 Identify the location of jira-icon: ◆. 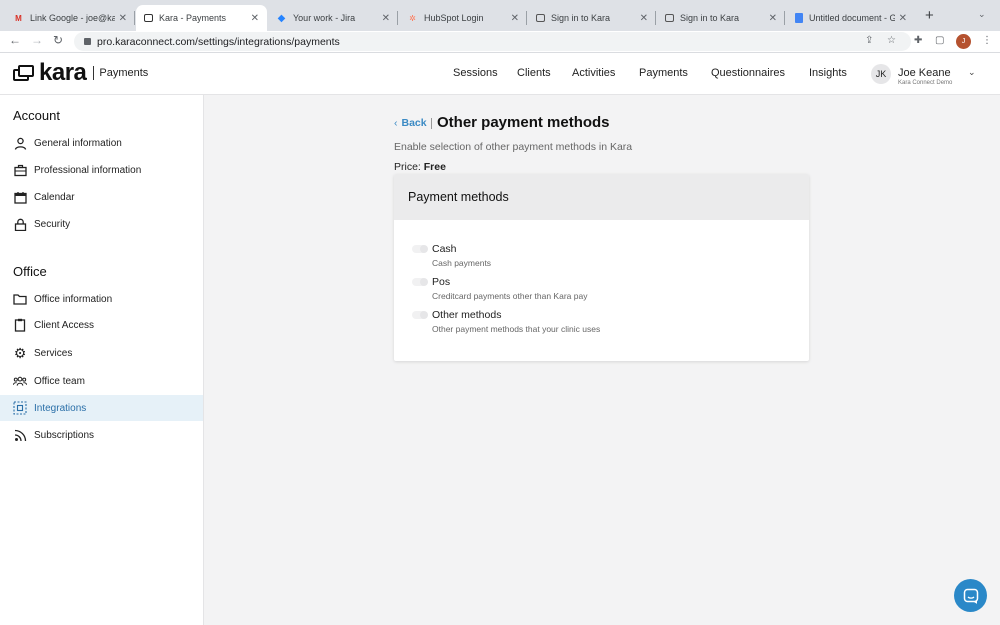
(281, 18).